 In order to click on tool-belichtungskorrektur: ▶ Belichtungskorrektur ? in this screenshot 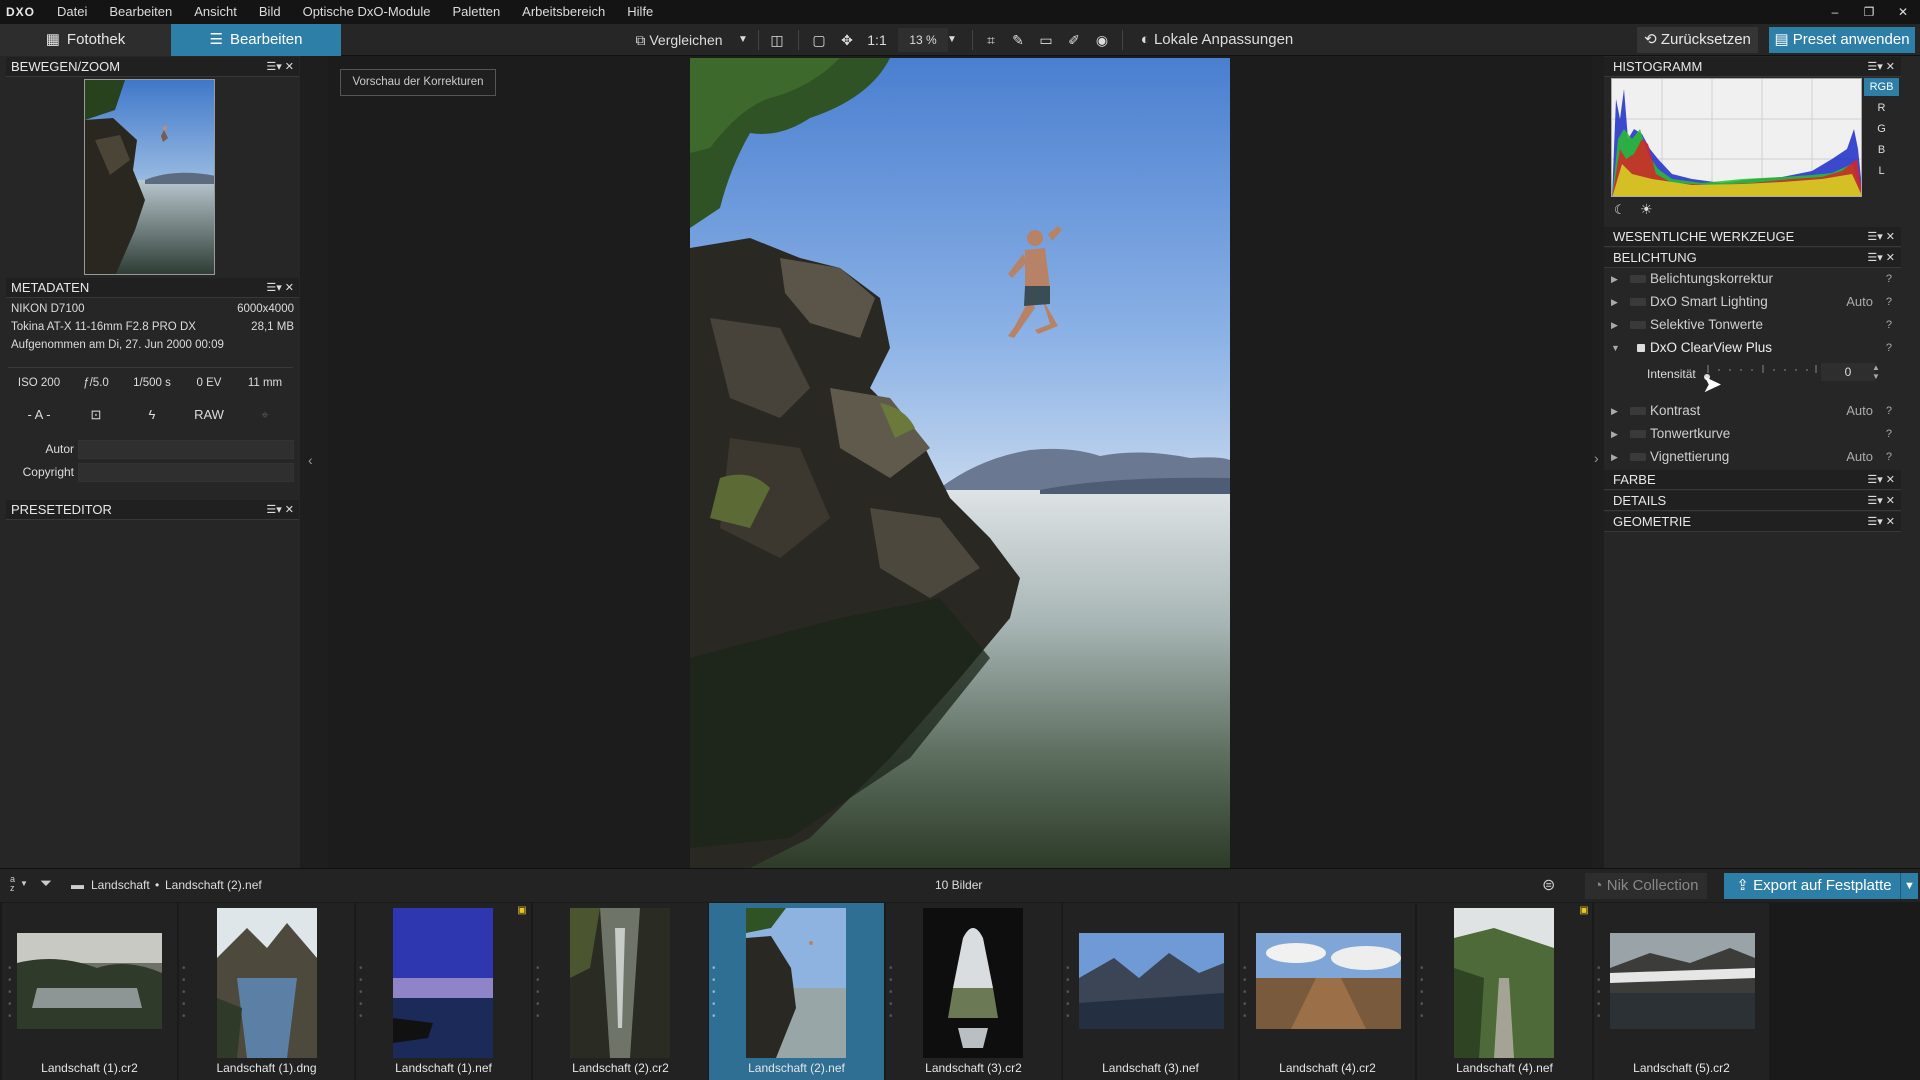, I will do `click(1752, 279)`.